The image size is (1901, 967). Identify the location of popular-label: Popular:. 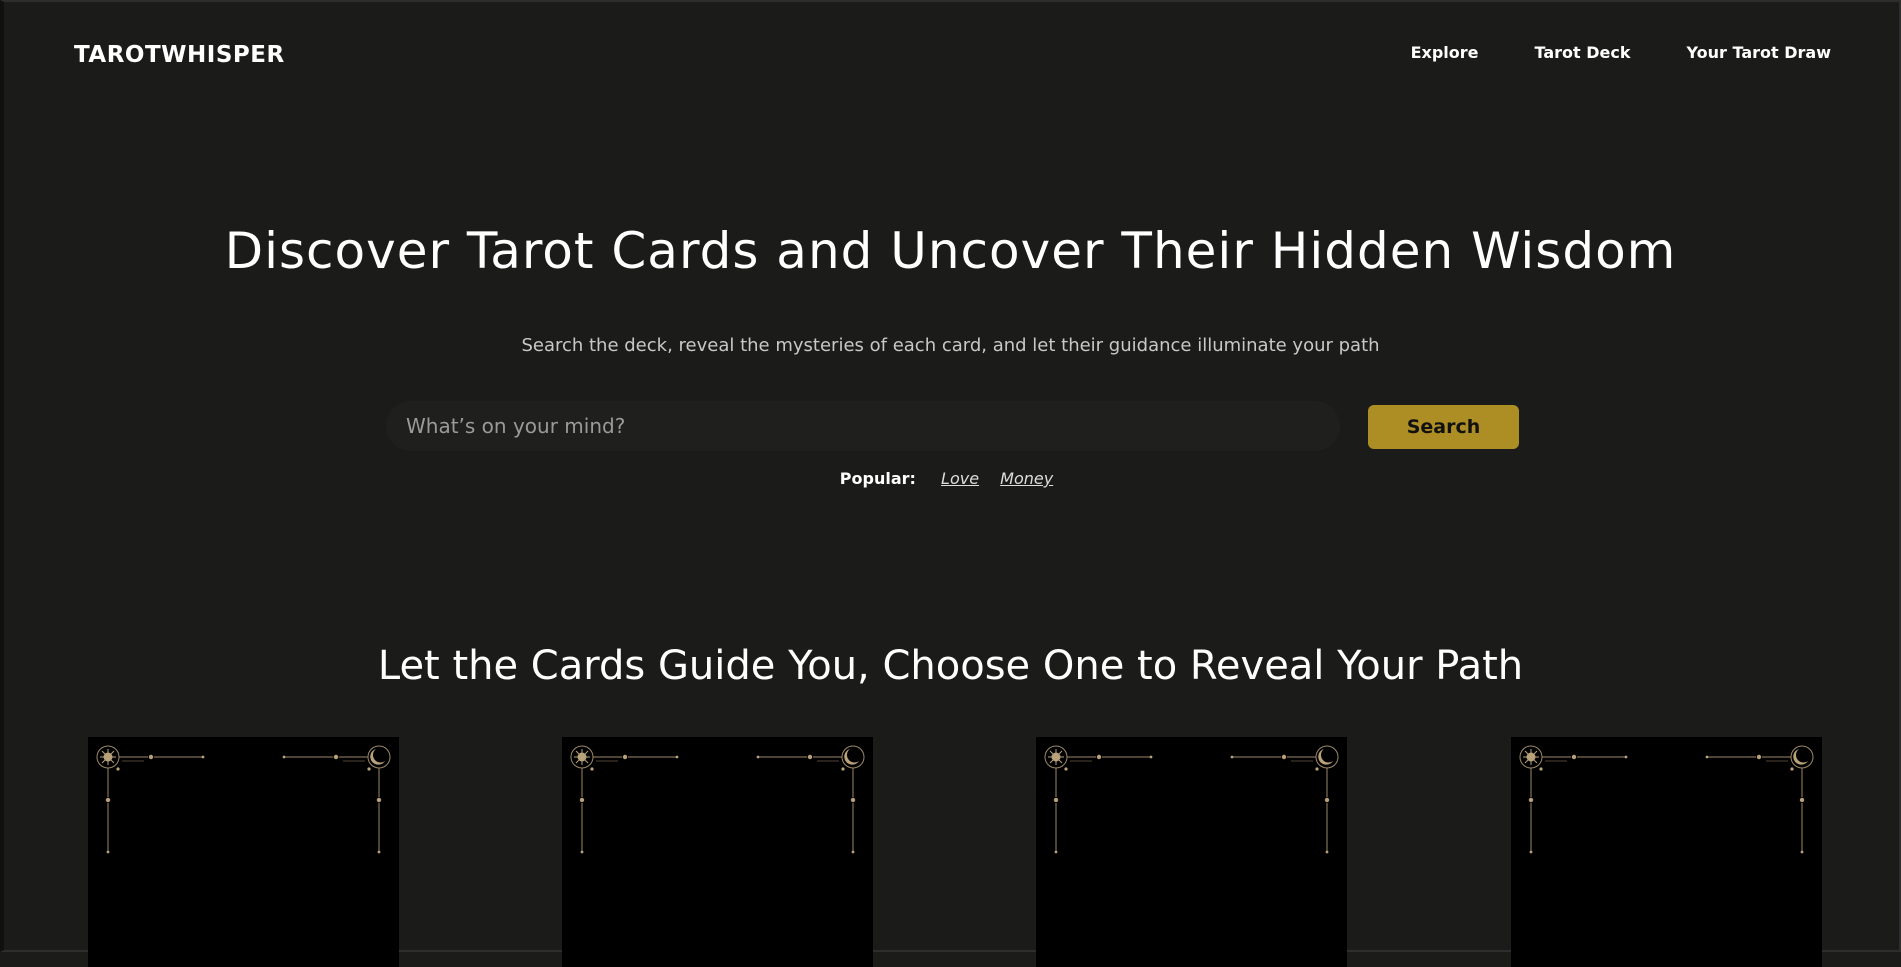
(877, 478).